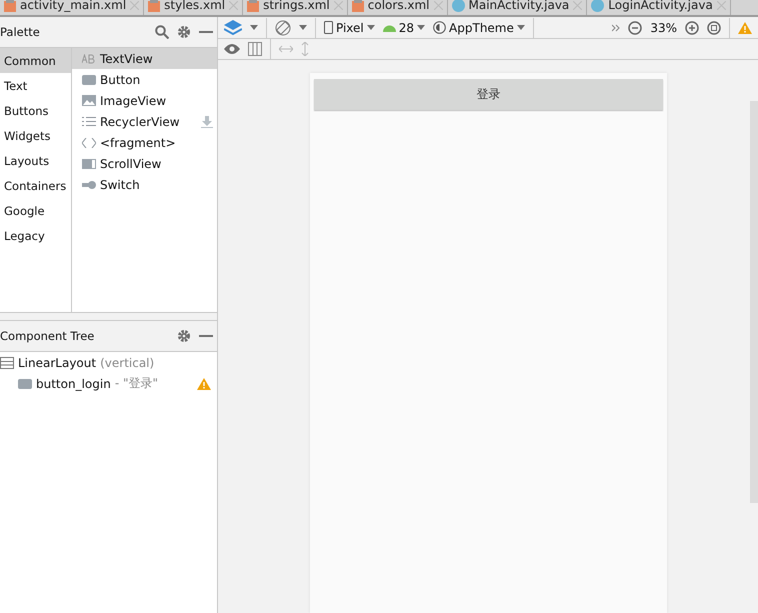 This screenshot has height=613, width=758. Describe the element at coordinates (714, 27) in the screenshot. I see `fit-screen-icon` at that location.